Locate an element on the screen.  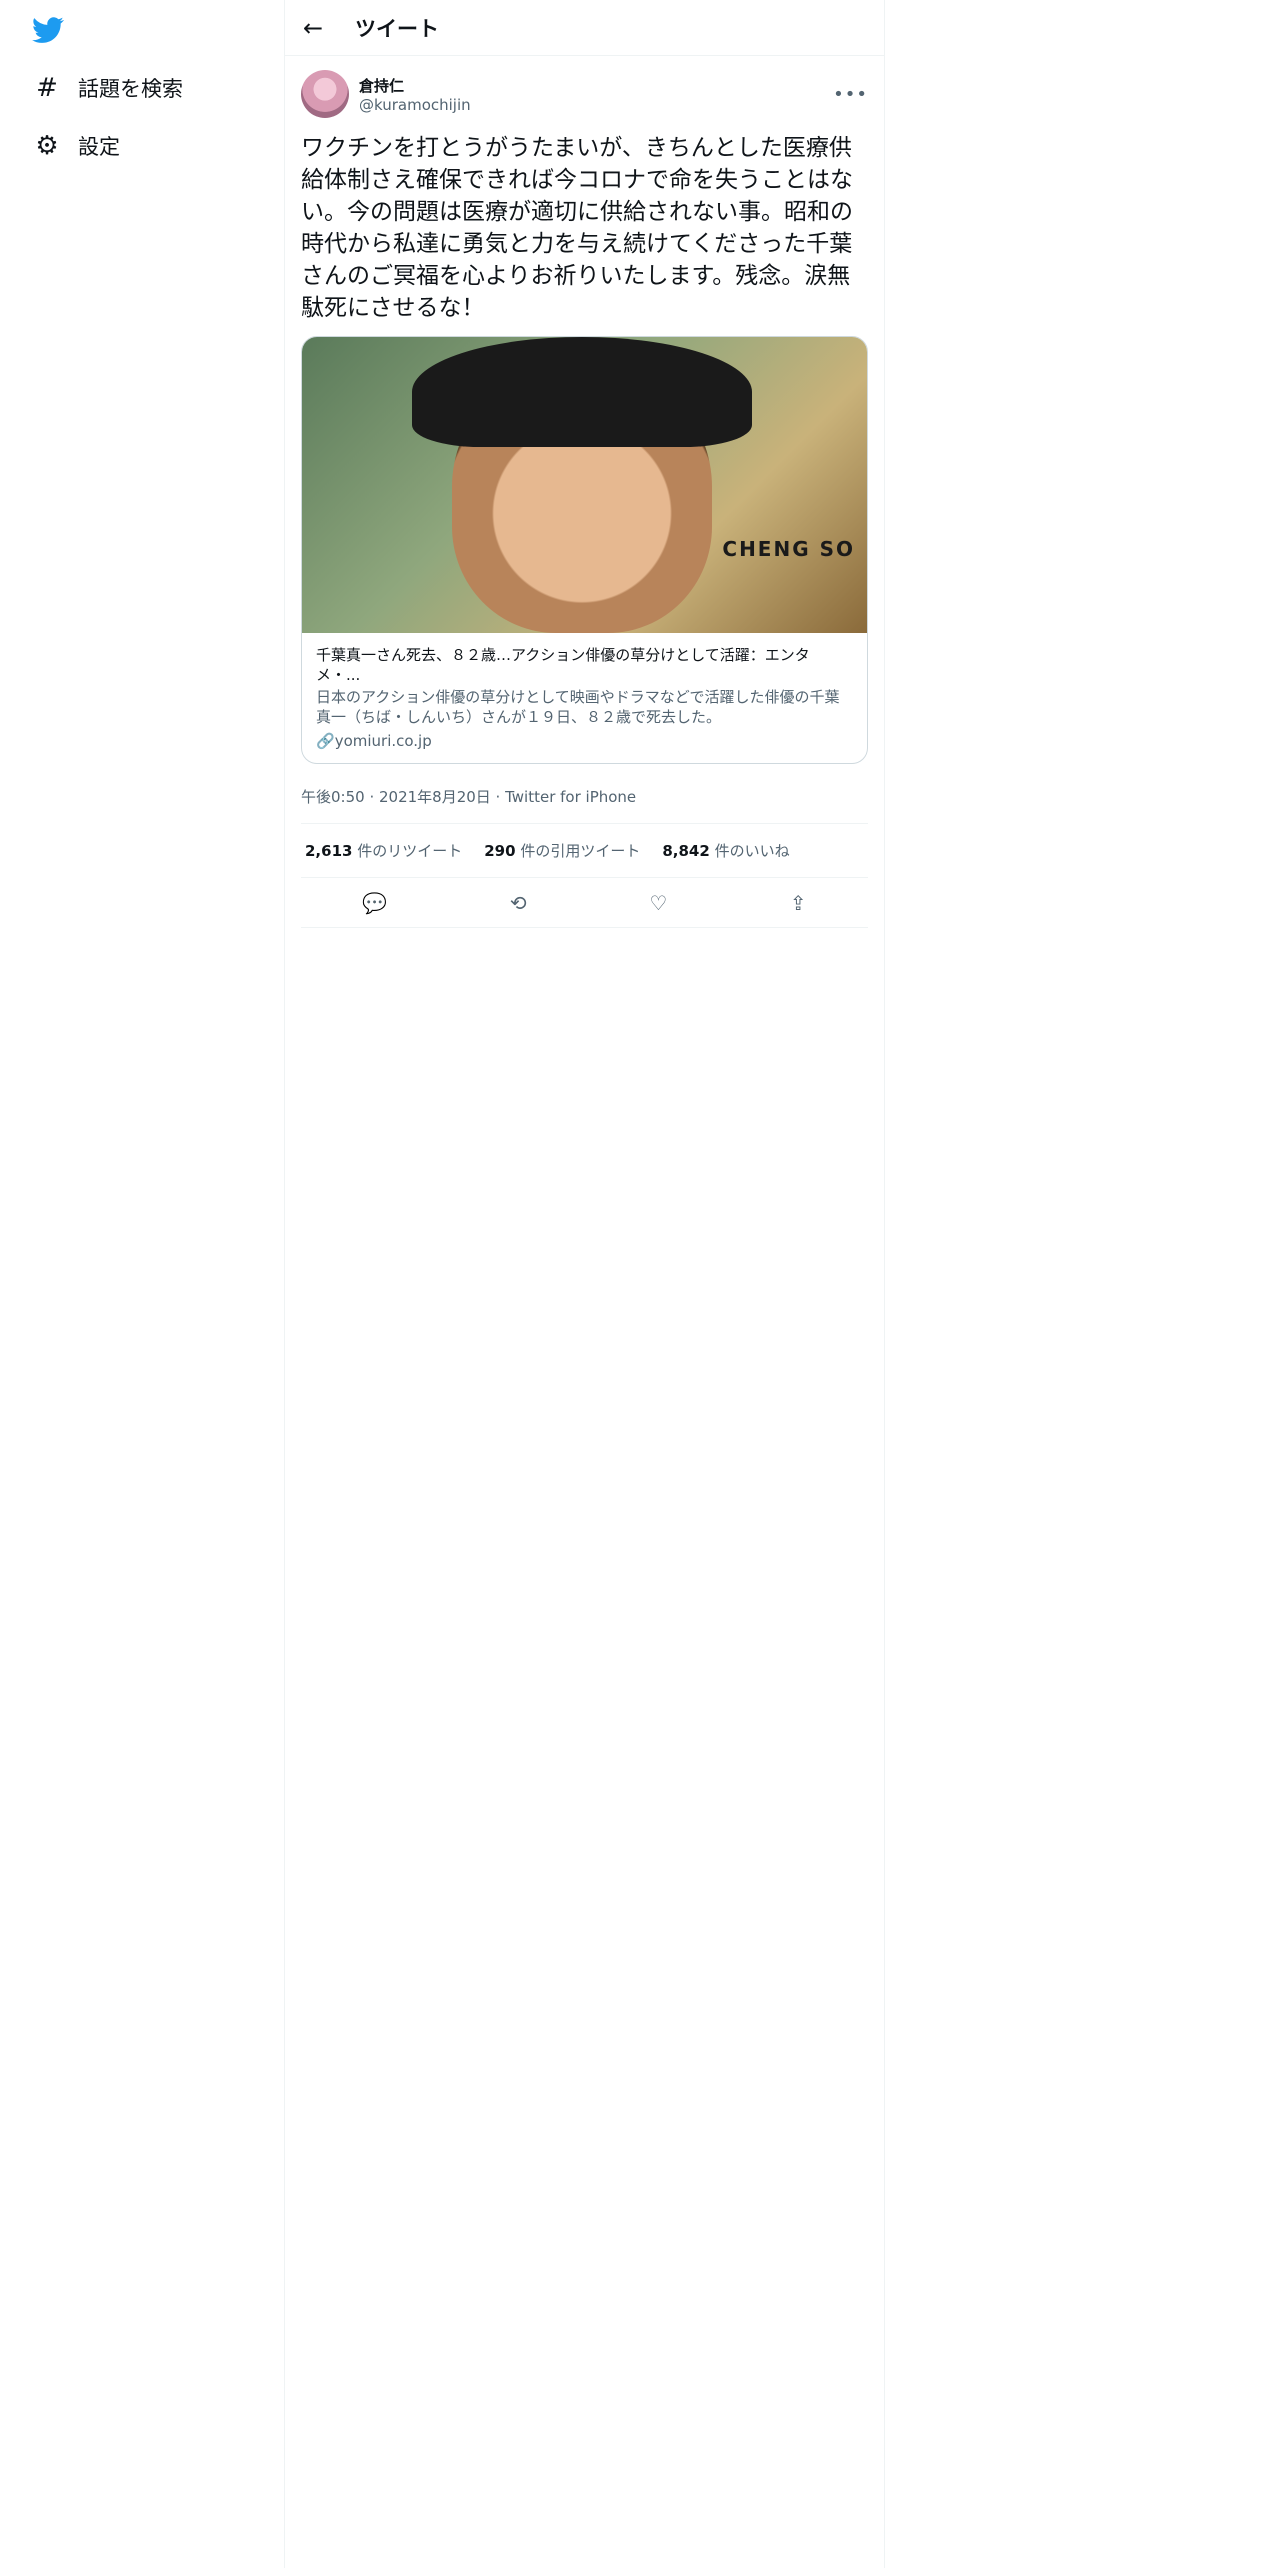
likes-stat: 8,842 件のいいね is located at coordinates (725, 850).